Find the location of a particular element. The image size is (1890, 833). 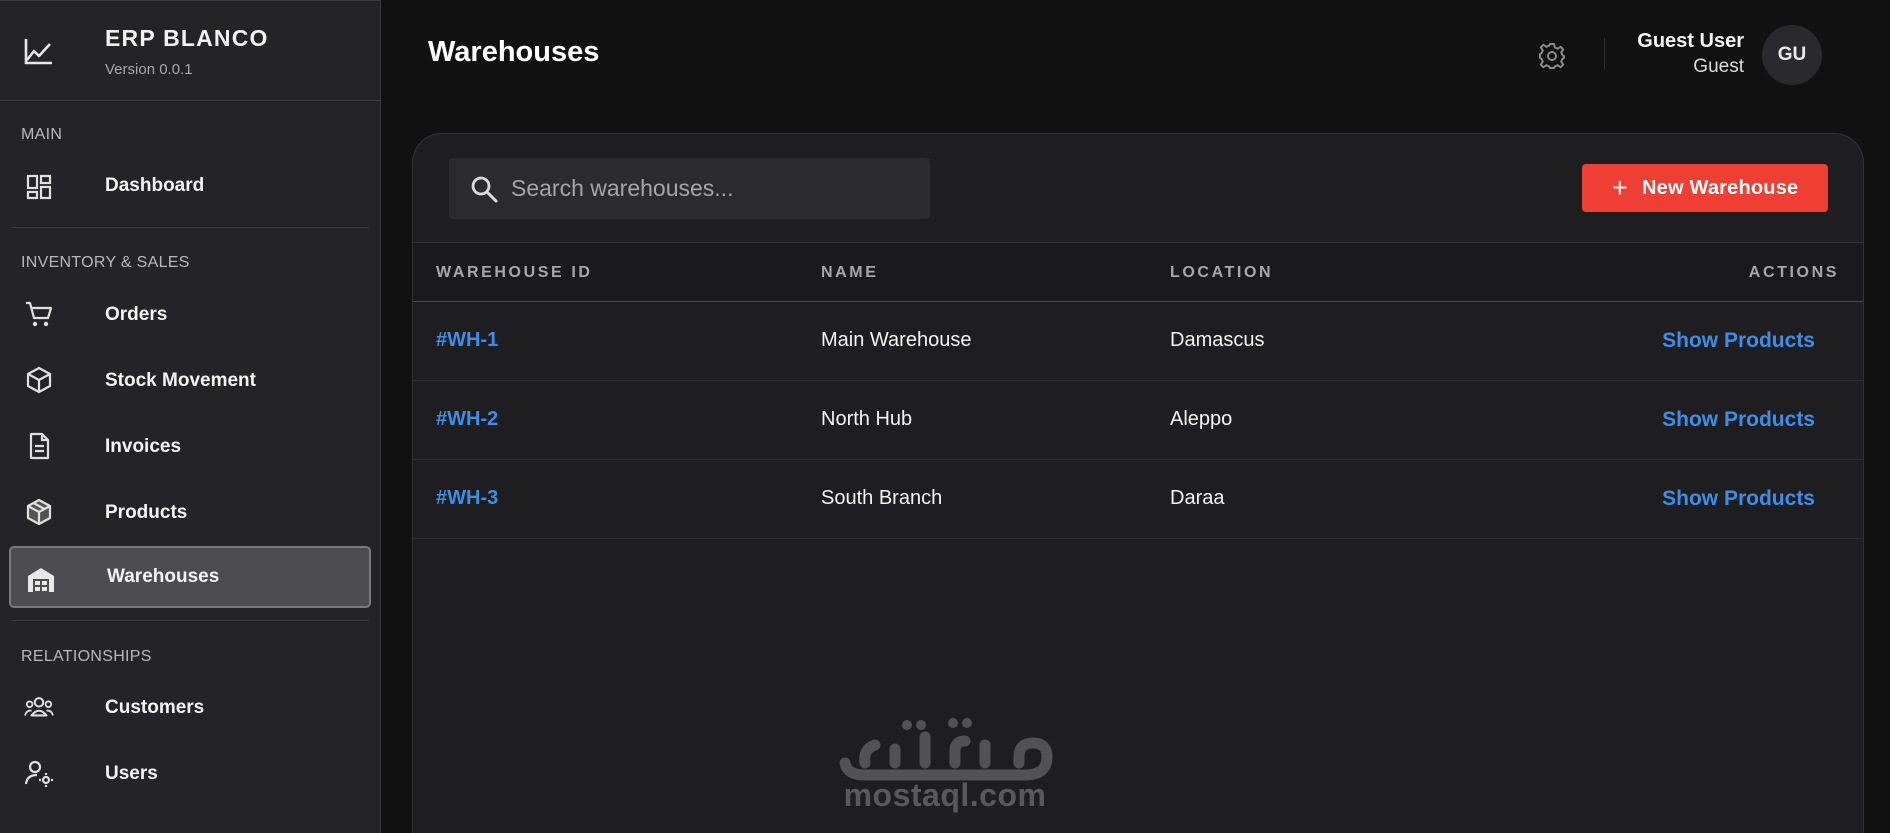

column-header-name: NAME is located at coordinates (850, 272).